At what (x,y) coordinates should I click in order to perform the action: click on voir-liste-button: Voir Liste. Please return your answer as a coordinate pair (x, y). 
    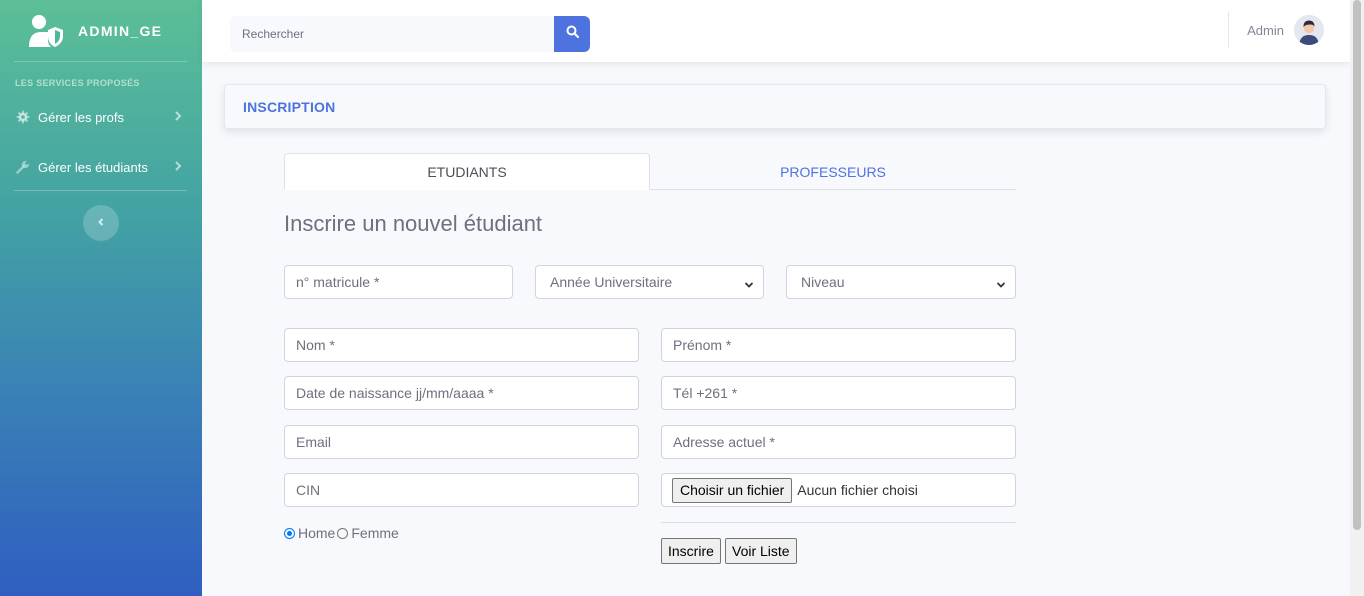
    Looking at the image, I should click on (761, 551).